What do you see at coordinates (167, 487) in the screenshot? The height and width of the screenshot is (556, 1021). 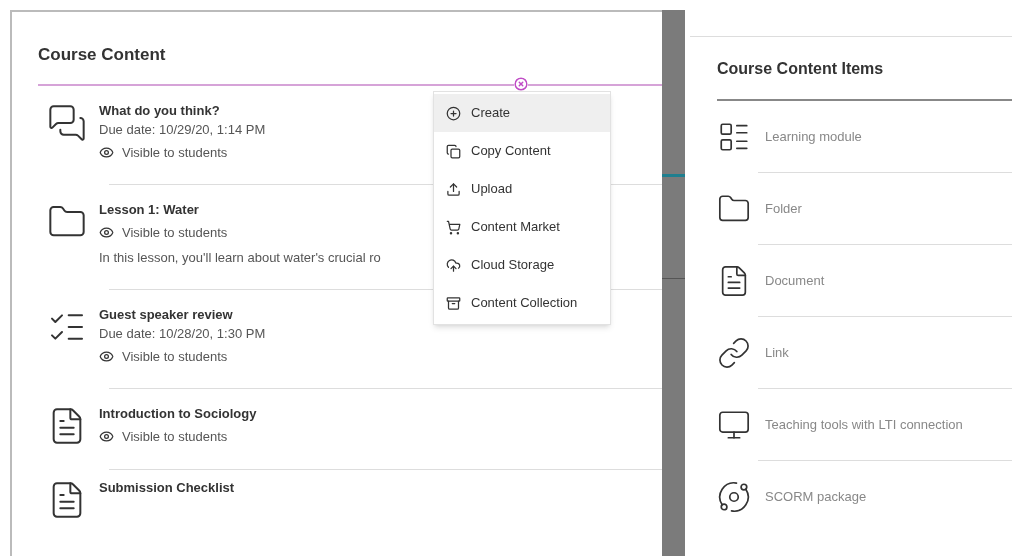 I see `item-title: Submission Checklist` at bounding box center [167, 487].